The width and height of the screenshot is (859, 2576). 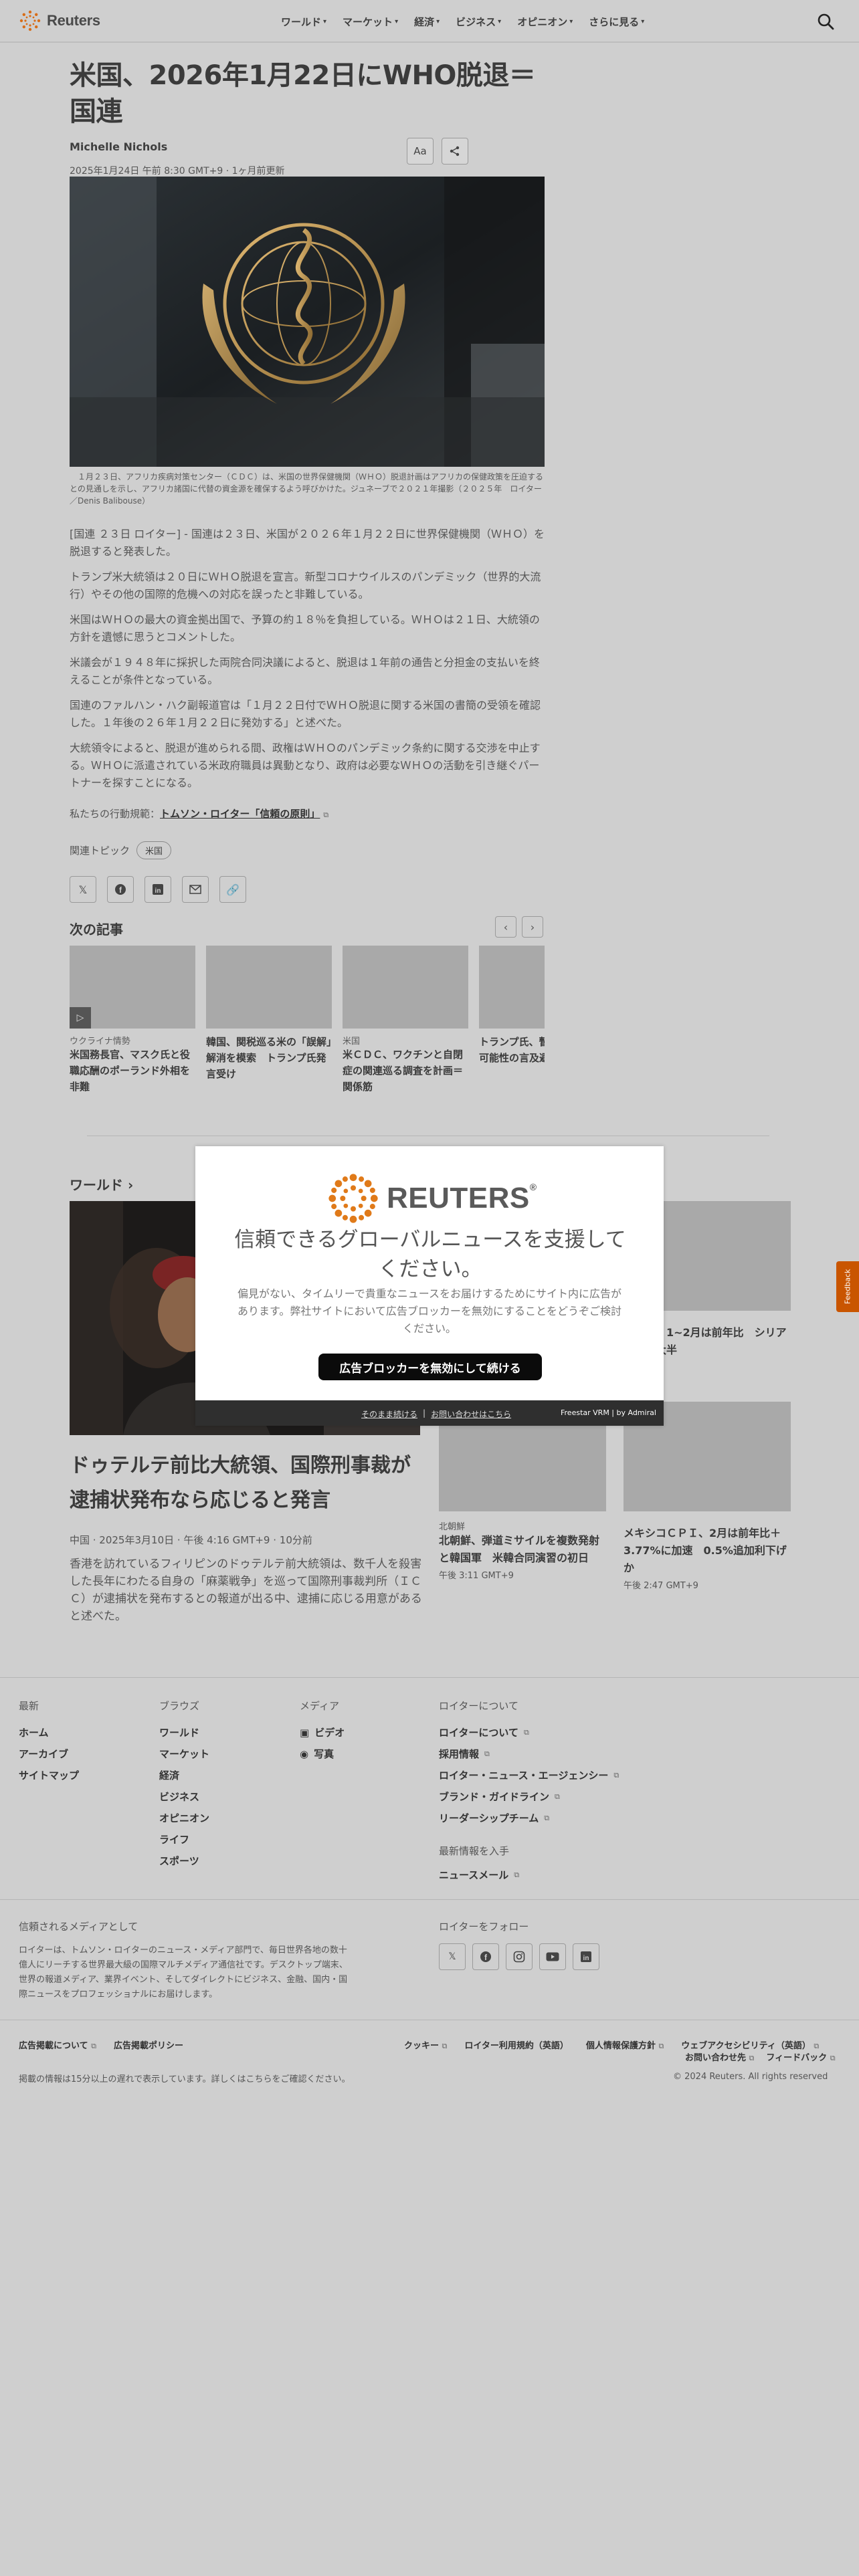 I want to click on text-size-button: Aa, so click(x=421, y=151).